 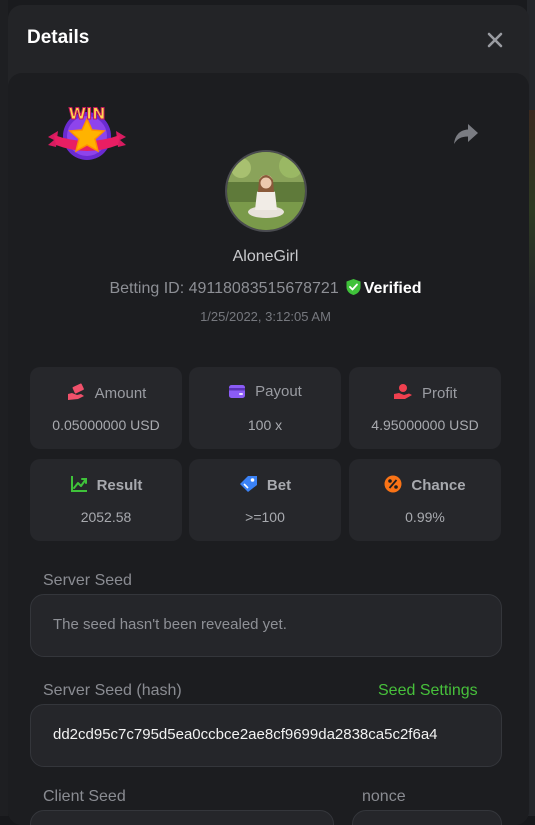 What do you see at coordinates (428, 691) in the screenshot?
I see `seed-settings-link: Seed Settings` at bounding box center [428, 691].